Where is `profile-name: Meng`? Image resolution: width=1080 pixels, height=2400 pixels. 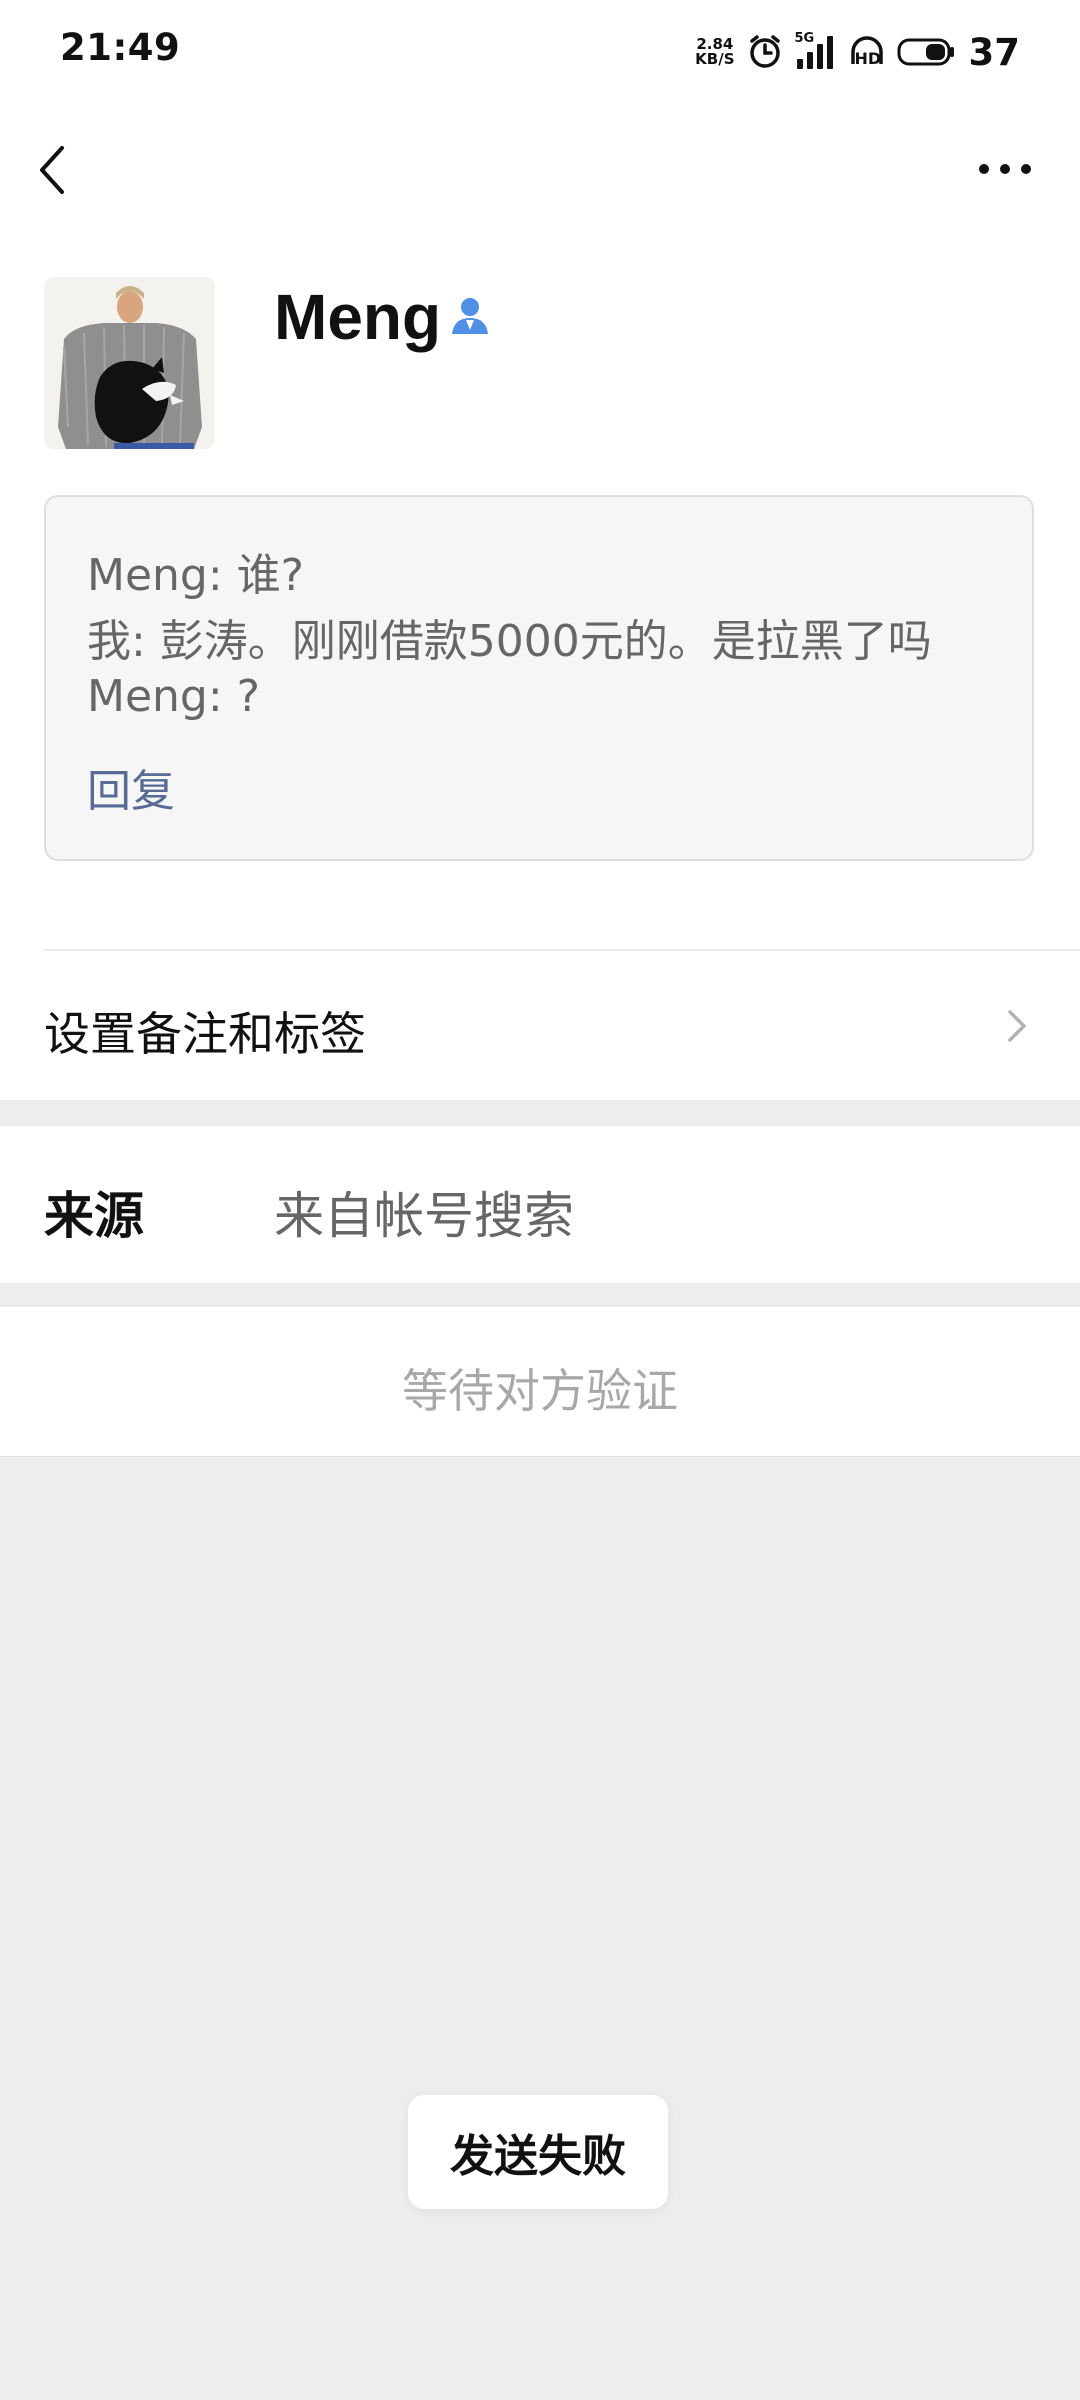 profile-name: Meng is located at coordinates (358, 317).